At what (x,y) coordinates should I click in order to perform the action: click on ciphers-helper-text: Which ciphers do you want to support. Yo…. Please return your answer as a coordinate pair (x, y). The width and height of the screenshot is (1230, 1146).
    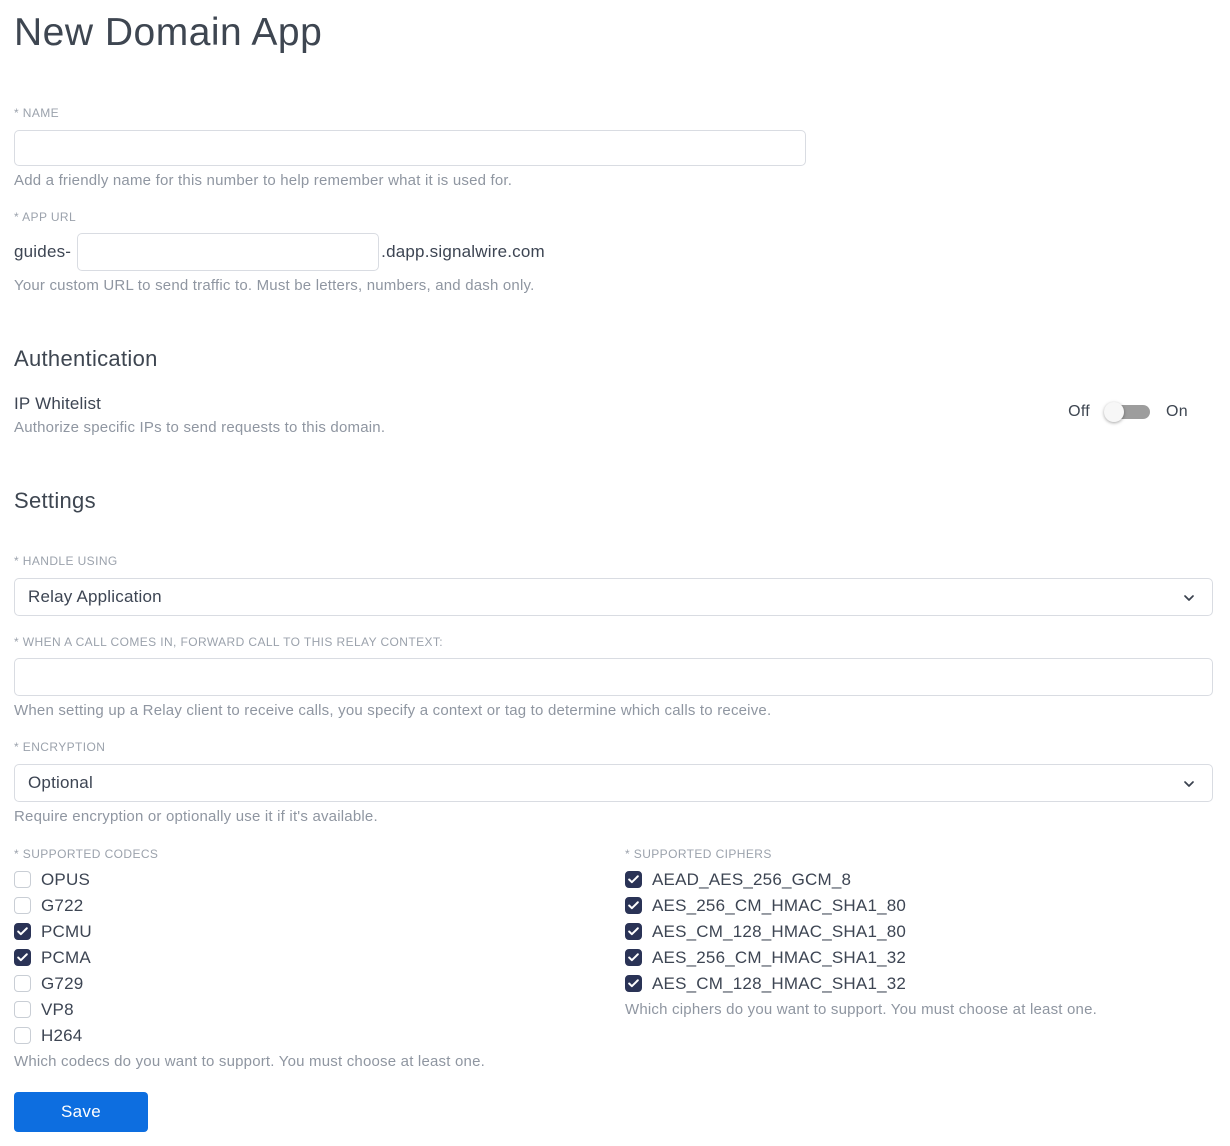
    Looking at the image, I should click on (861, 1009).